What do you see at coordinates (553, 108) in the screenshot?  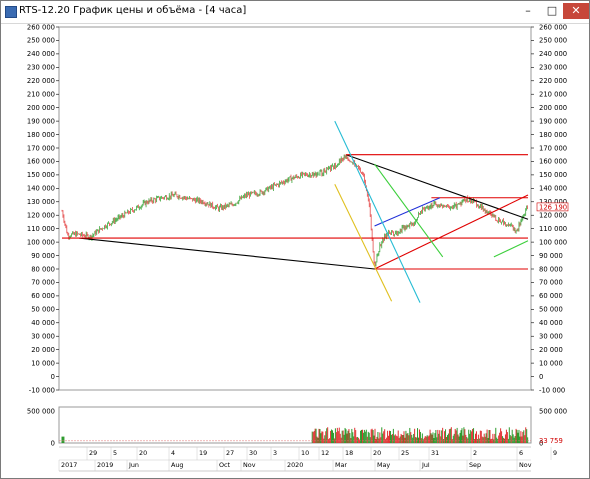 I see `price-tick-label-right: 200 000` at bounding box center [553, 108].